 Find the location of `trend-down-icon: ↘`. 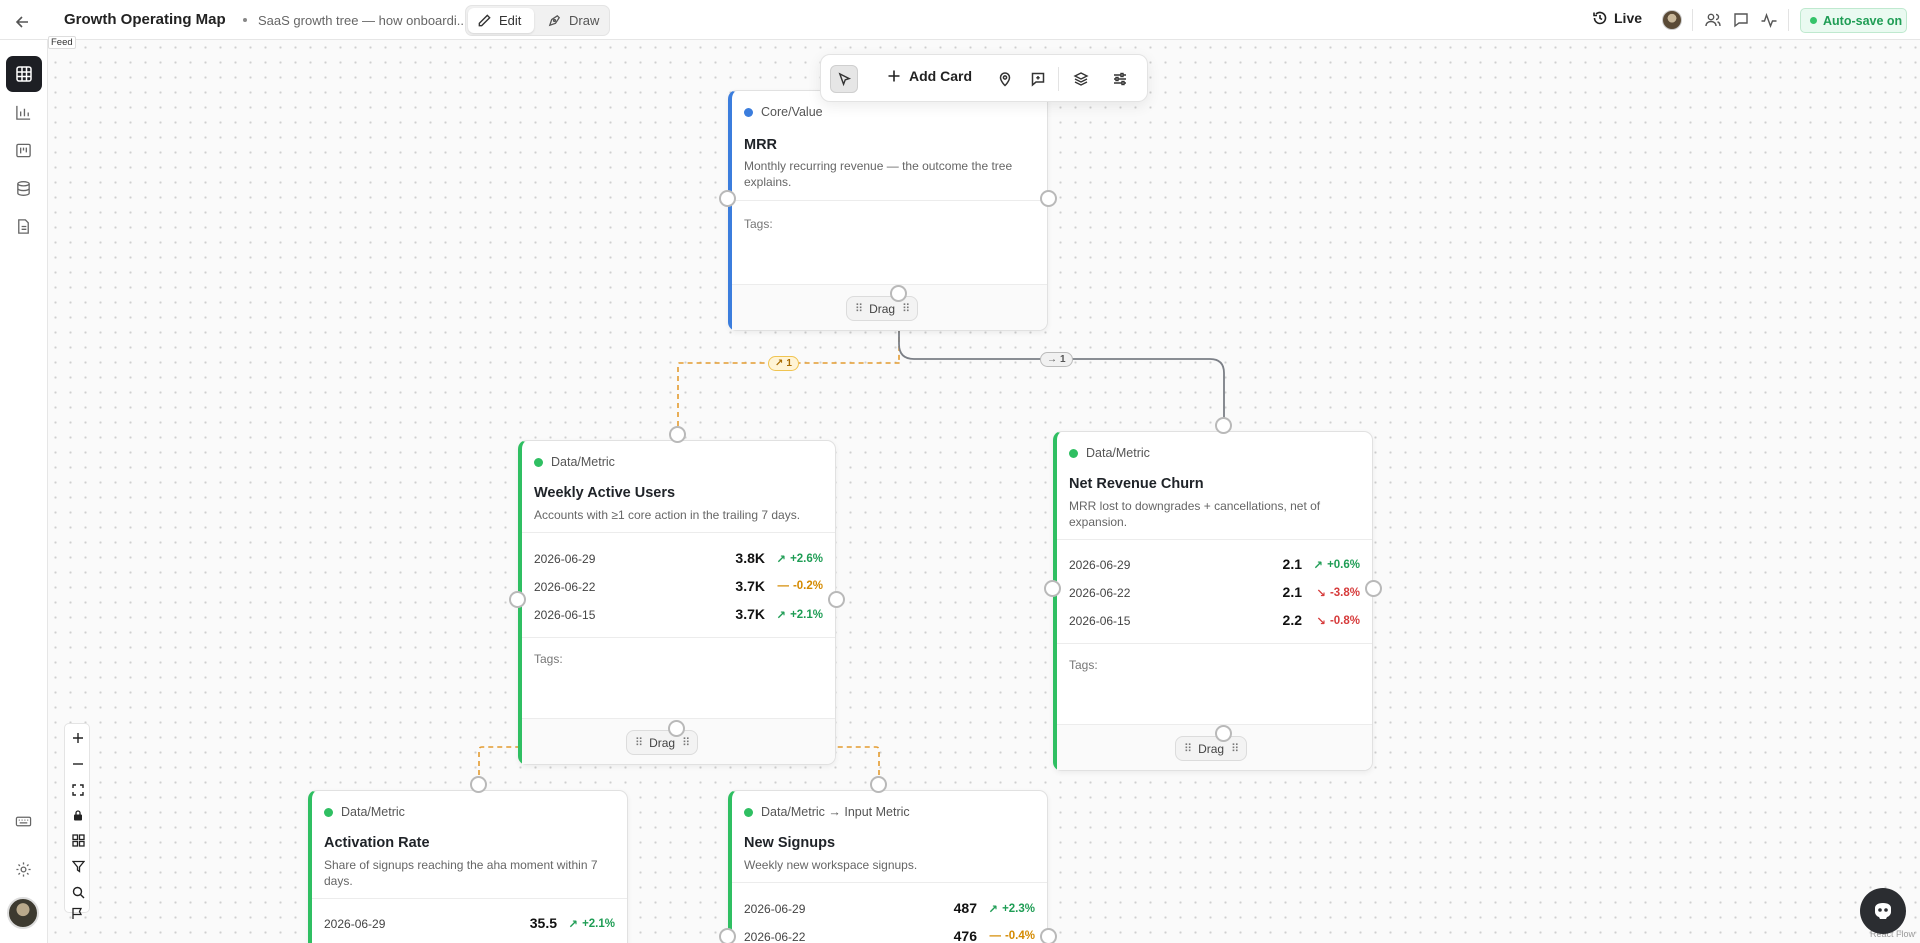

trend-down-icon: ↘ is located at coordinates (1321, 622).